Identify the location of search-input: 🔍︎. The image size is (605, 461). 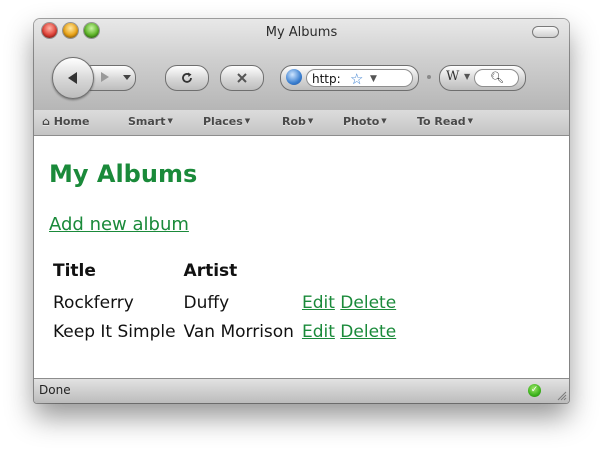
(496, 78).